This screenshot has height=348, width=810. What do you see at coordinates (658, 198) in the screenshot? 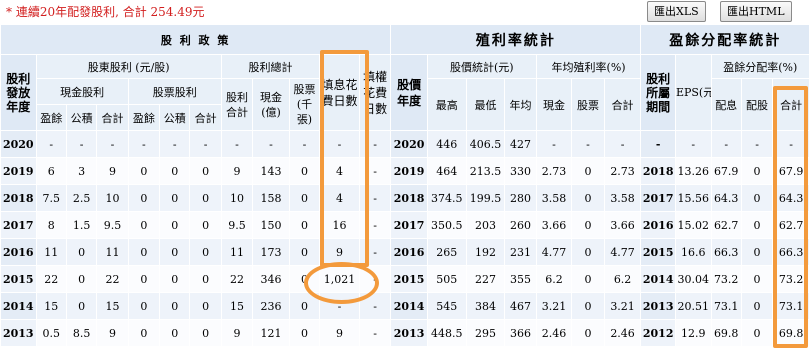
I see `cell-period: 2017` at bounding box center [658, 198].